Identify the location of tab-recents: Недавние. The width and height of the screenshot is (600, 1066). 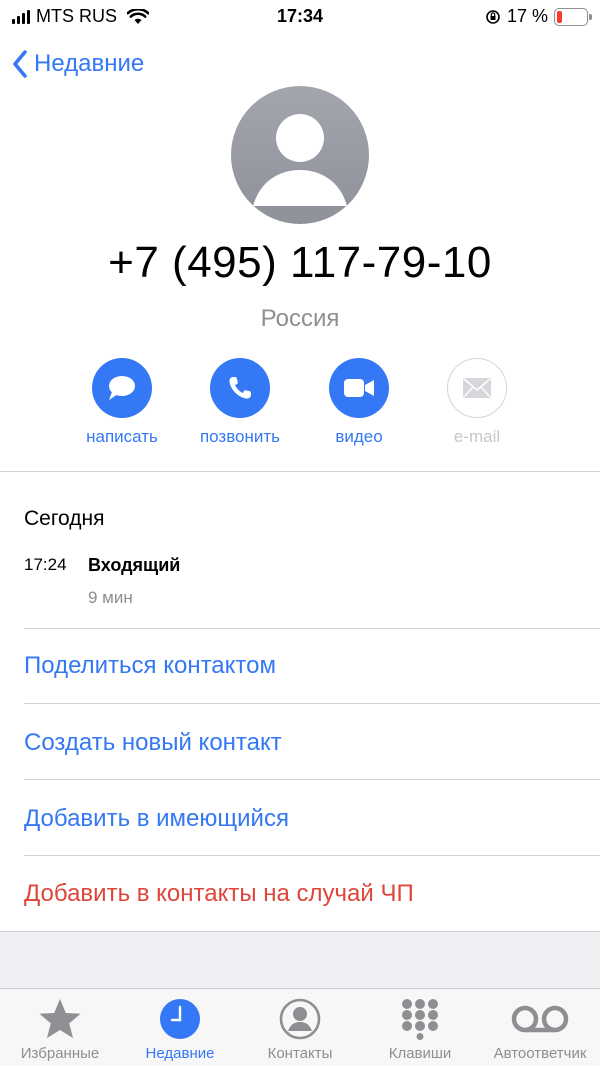
(180, 1028).